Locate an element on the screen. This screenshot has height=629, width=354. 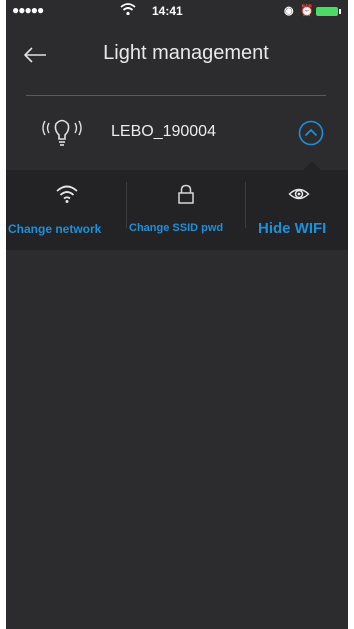
chevron-up-circle-icon is located at coordinates (311, 133).